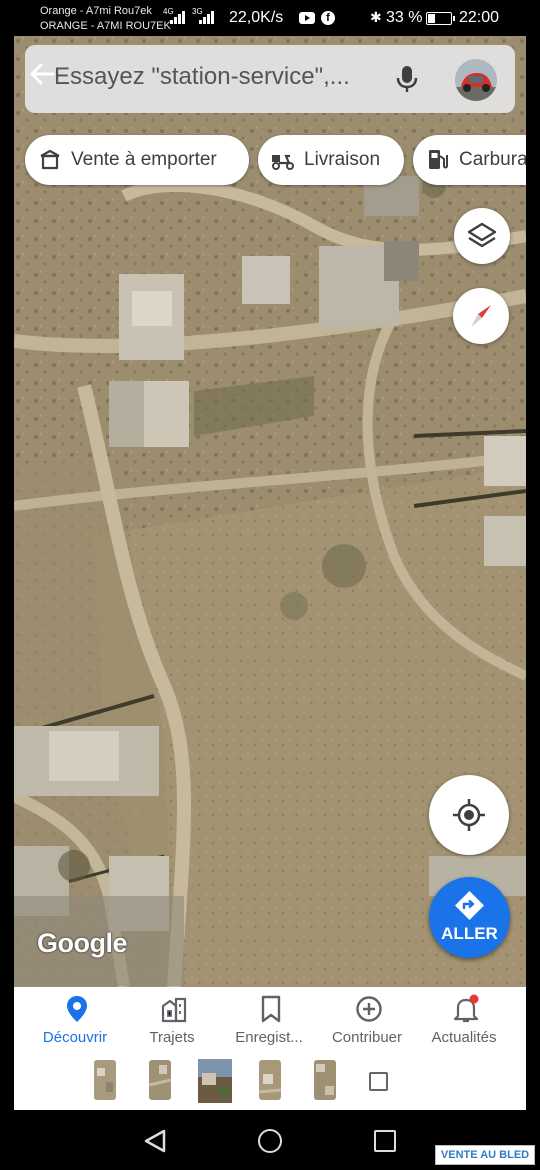  Describe the element at coordinates (385, 1141) in the screenshot. I see `square-recents-icon` at that location.